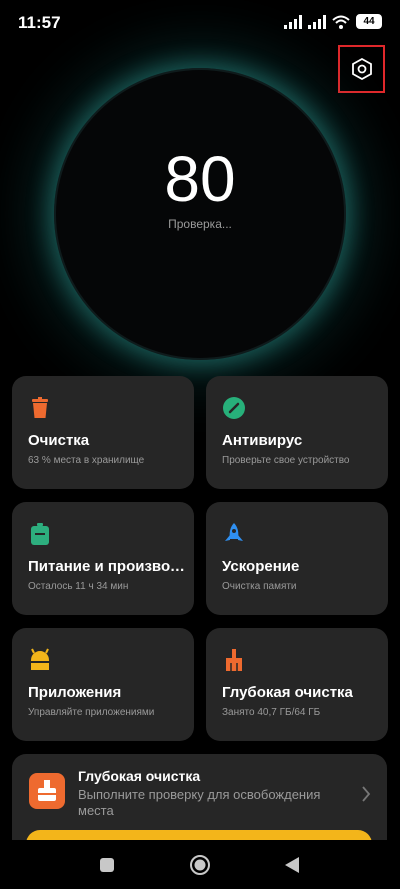  I want to click on tile-deep-clean: Глубокая очистка Занято 40,7 ГБ/64 ГБ, so click(297, 684).